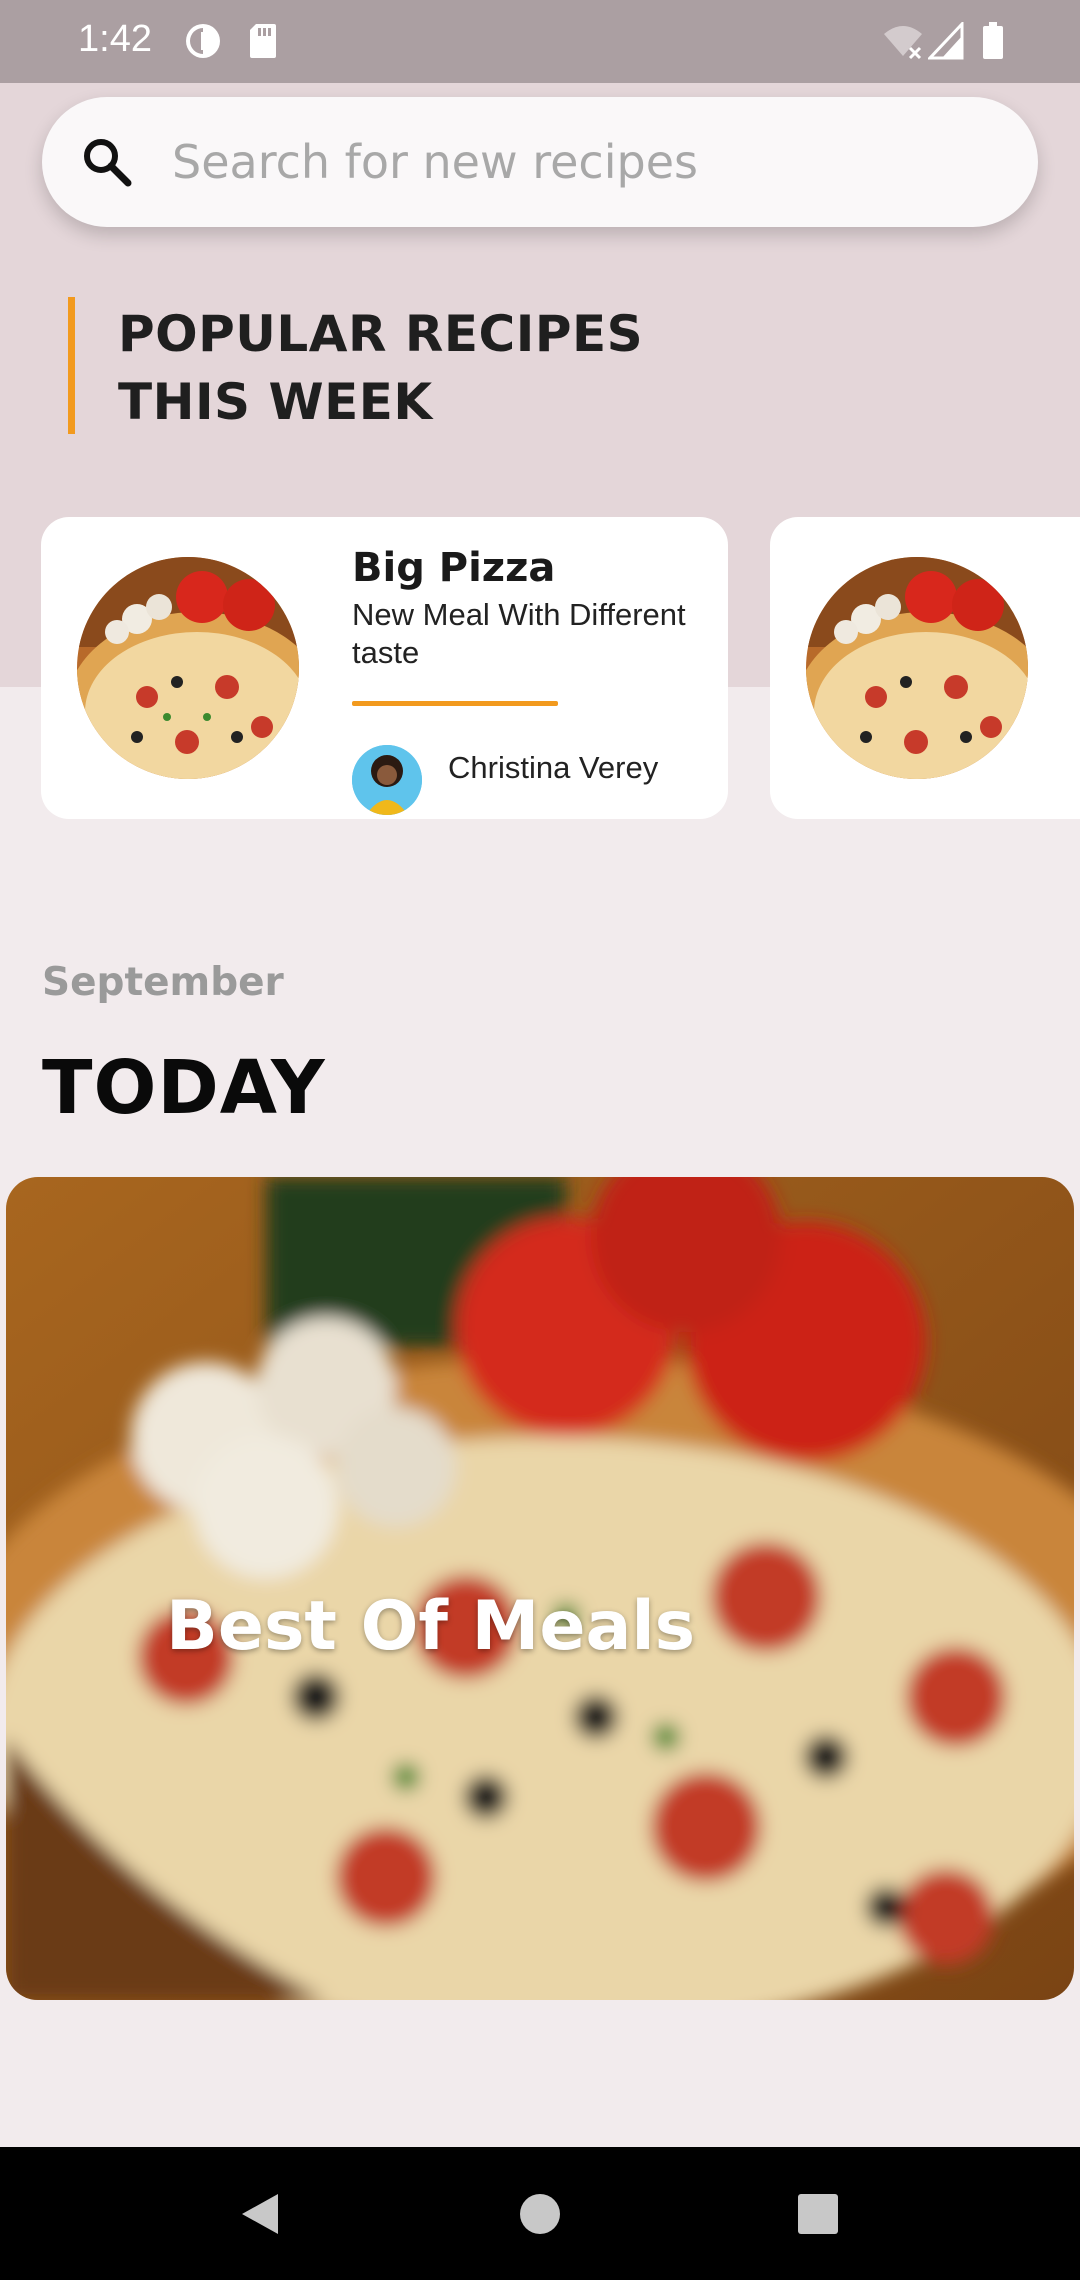  I want to click on section-title-line-2: THIS WEEK, so click(275, 402).